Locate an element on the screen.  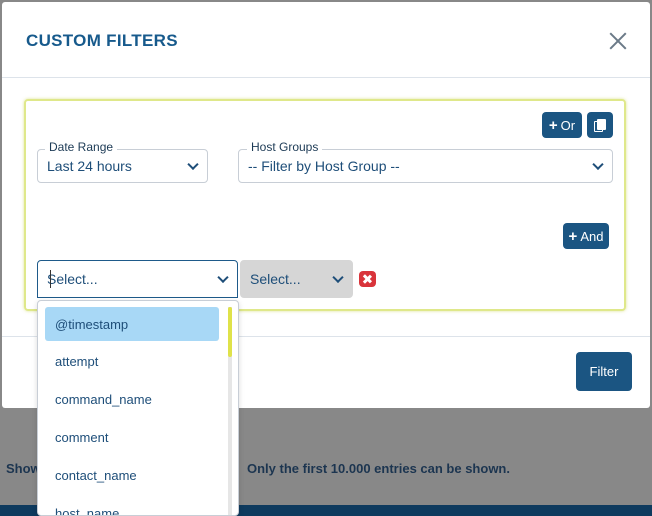
dropdown-option: @timestamp is located at coordinates (132, 324).